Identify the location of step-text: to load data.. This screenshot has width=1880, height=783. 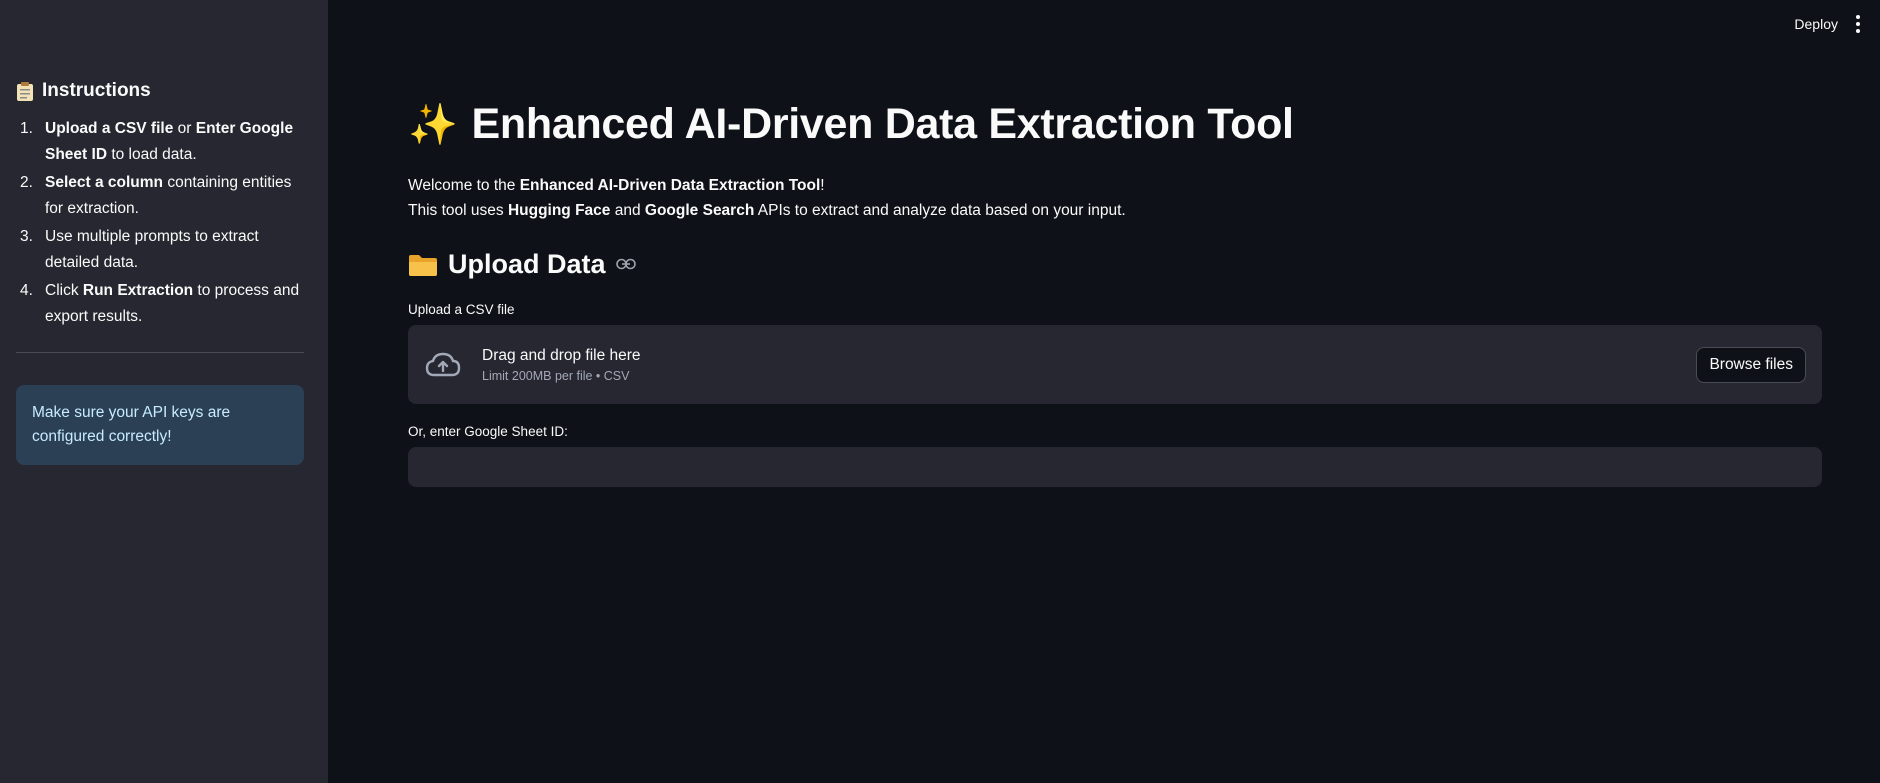
(152, 154).